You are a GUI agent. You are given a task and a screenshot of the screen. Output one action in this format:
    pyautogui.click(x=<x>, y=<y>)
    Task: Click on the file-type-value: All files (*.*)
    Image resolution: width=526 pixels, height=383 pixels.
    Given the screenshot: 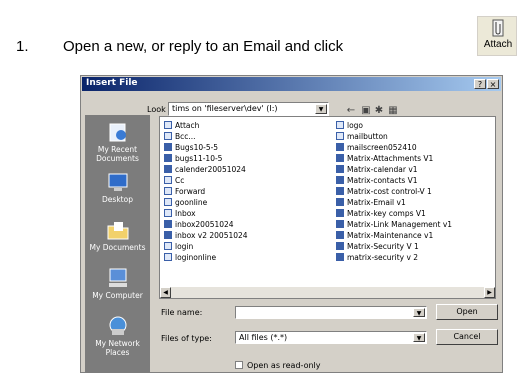 What is the action you would take?
    pyautogui.click(x=263, y=337)
    